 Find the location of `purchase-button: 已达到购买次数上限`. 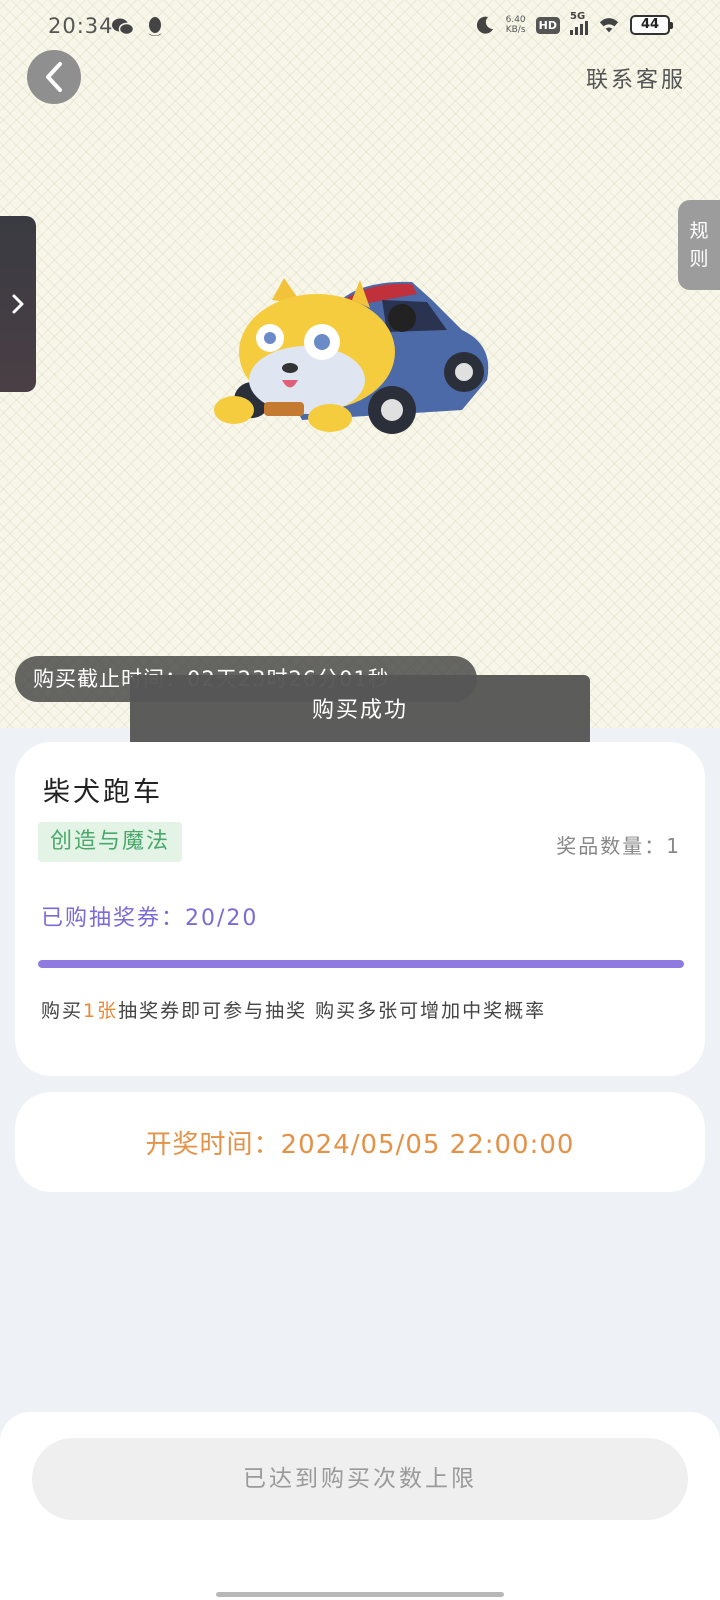

purchase-button: 已达到购买次数上限 is located at coordinates (360, 1479).